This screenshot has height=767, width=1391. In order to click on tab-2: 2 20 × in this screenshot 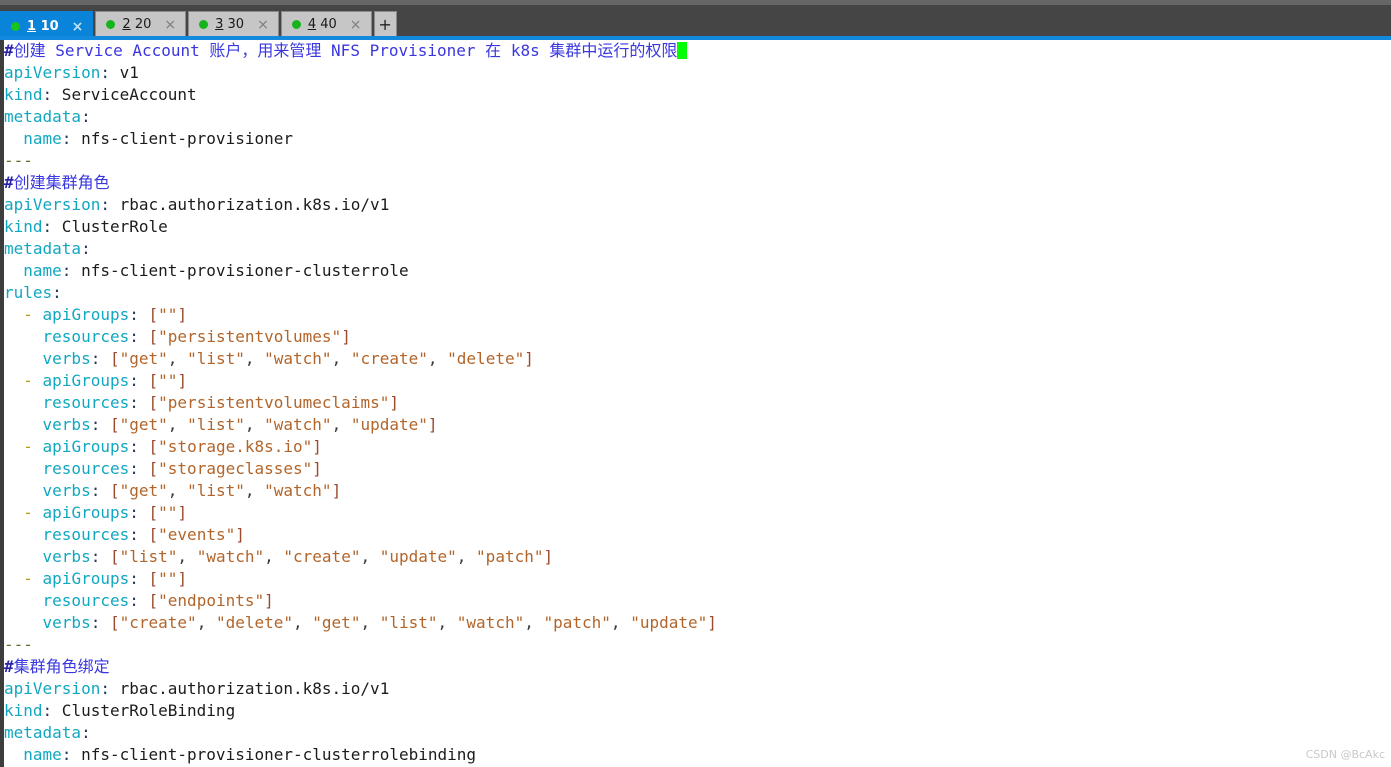, I will do `click(141, 24)`.